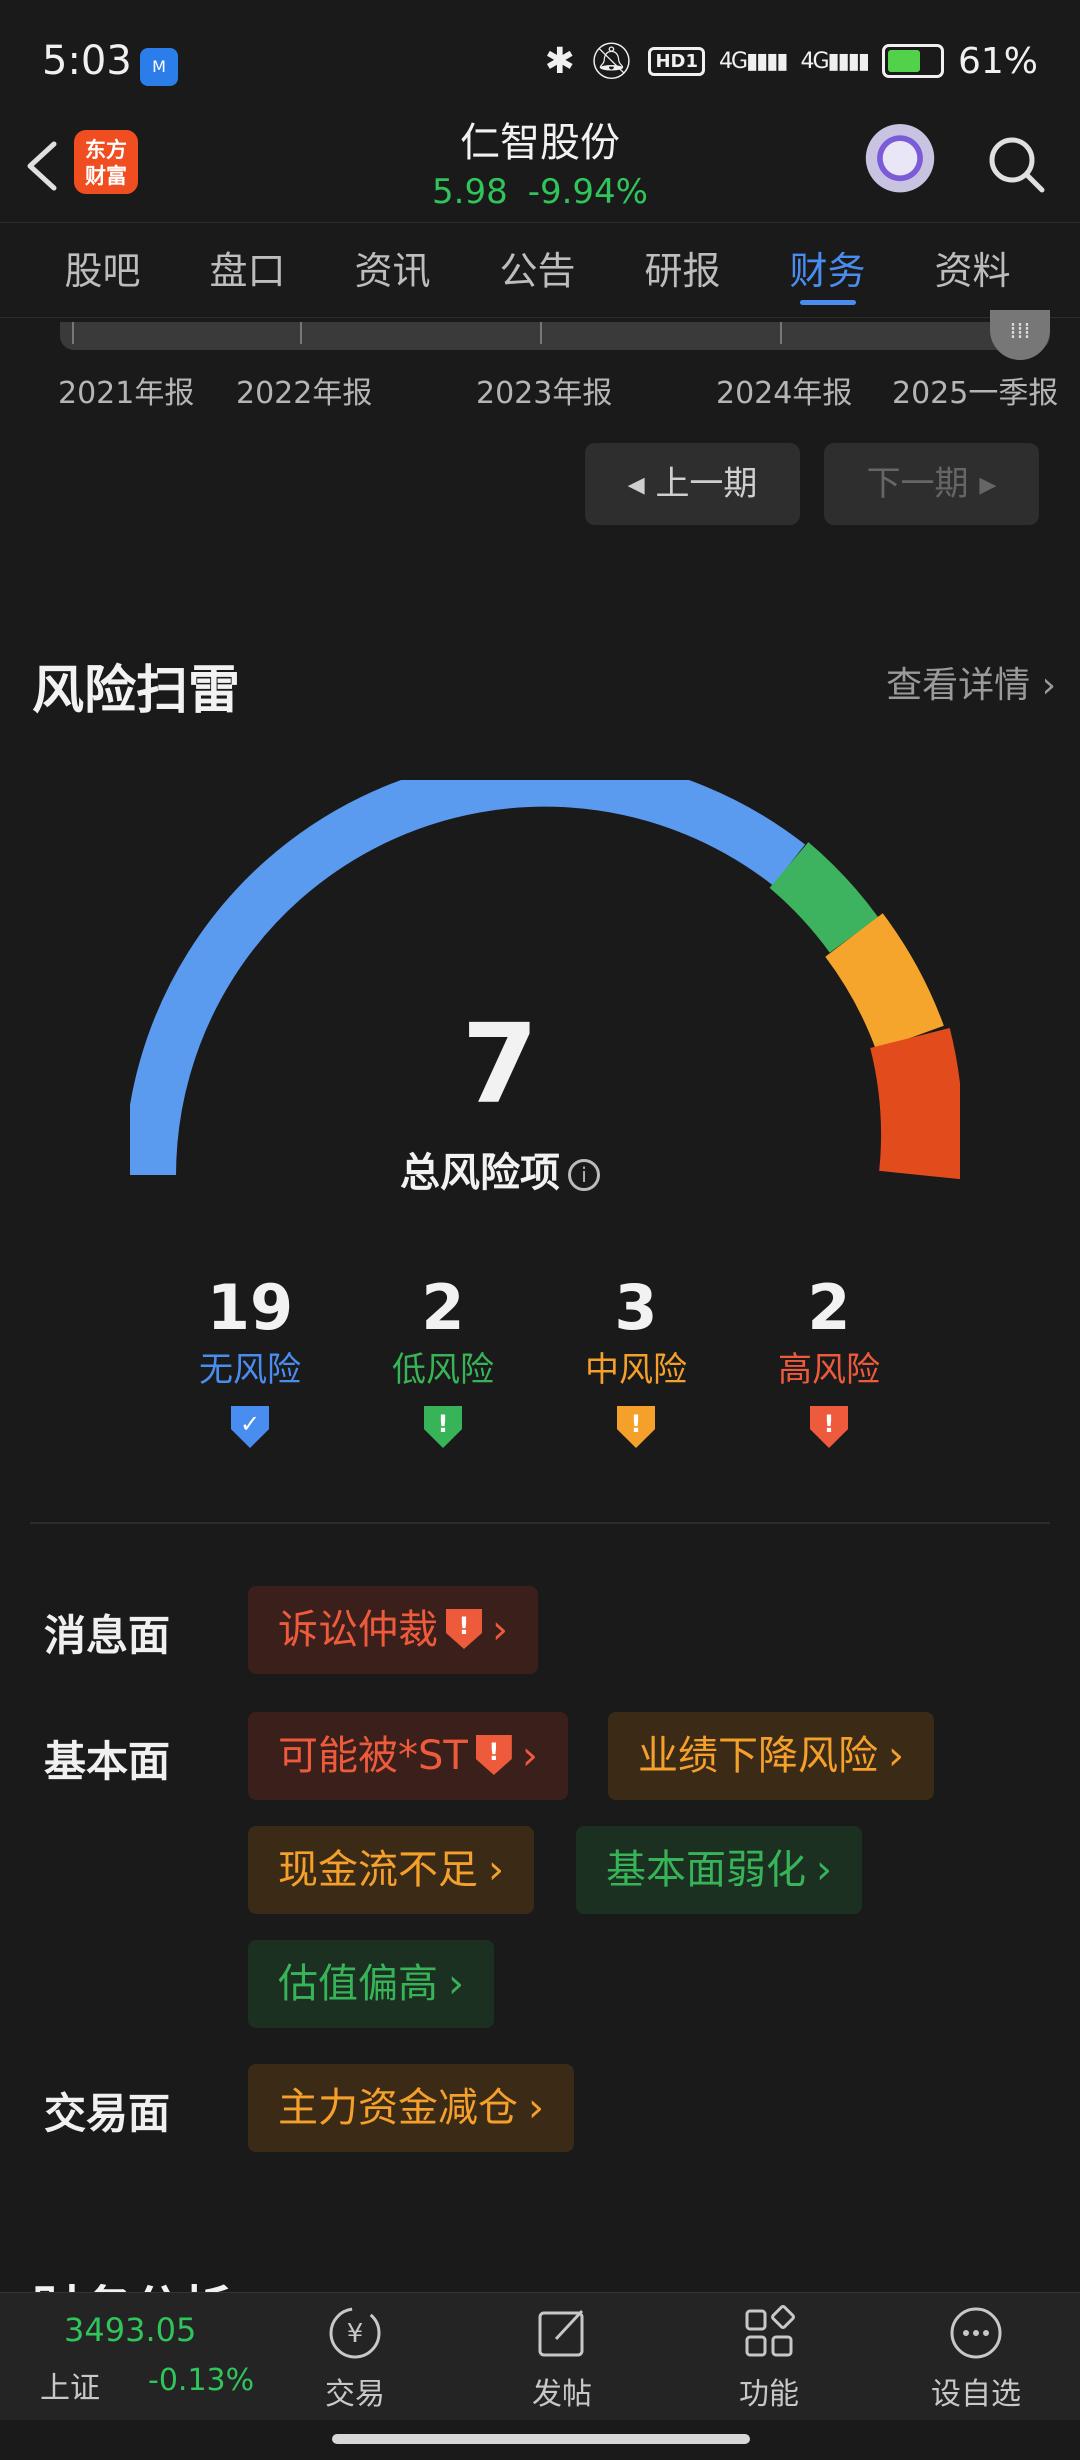 The height and width of the screenshot is (2460, 1080). What do you see at coordinates (584, 1175) in the screenshot?
I see `info-icon: i` at bounding box center [584, 1175].